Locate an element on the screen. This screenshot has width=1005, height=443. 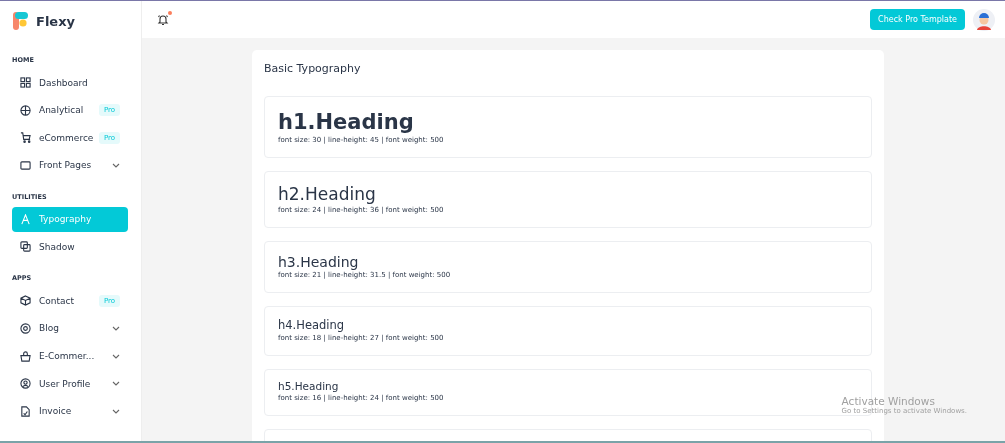
logo-icon is located at coordinates (21, 21).